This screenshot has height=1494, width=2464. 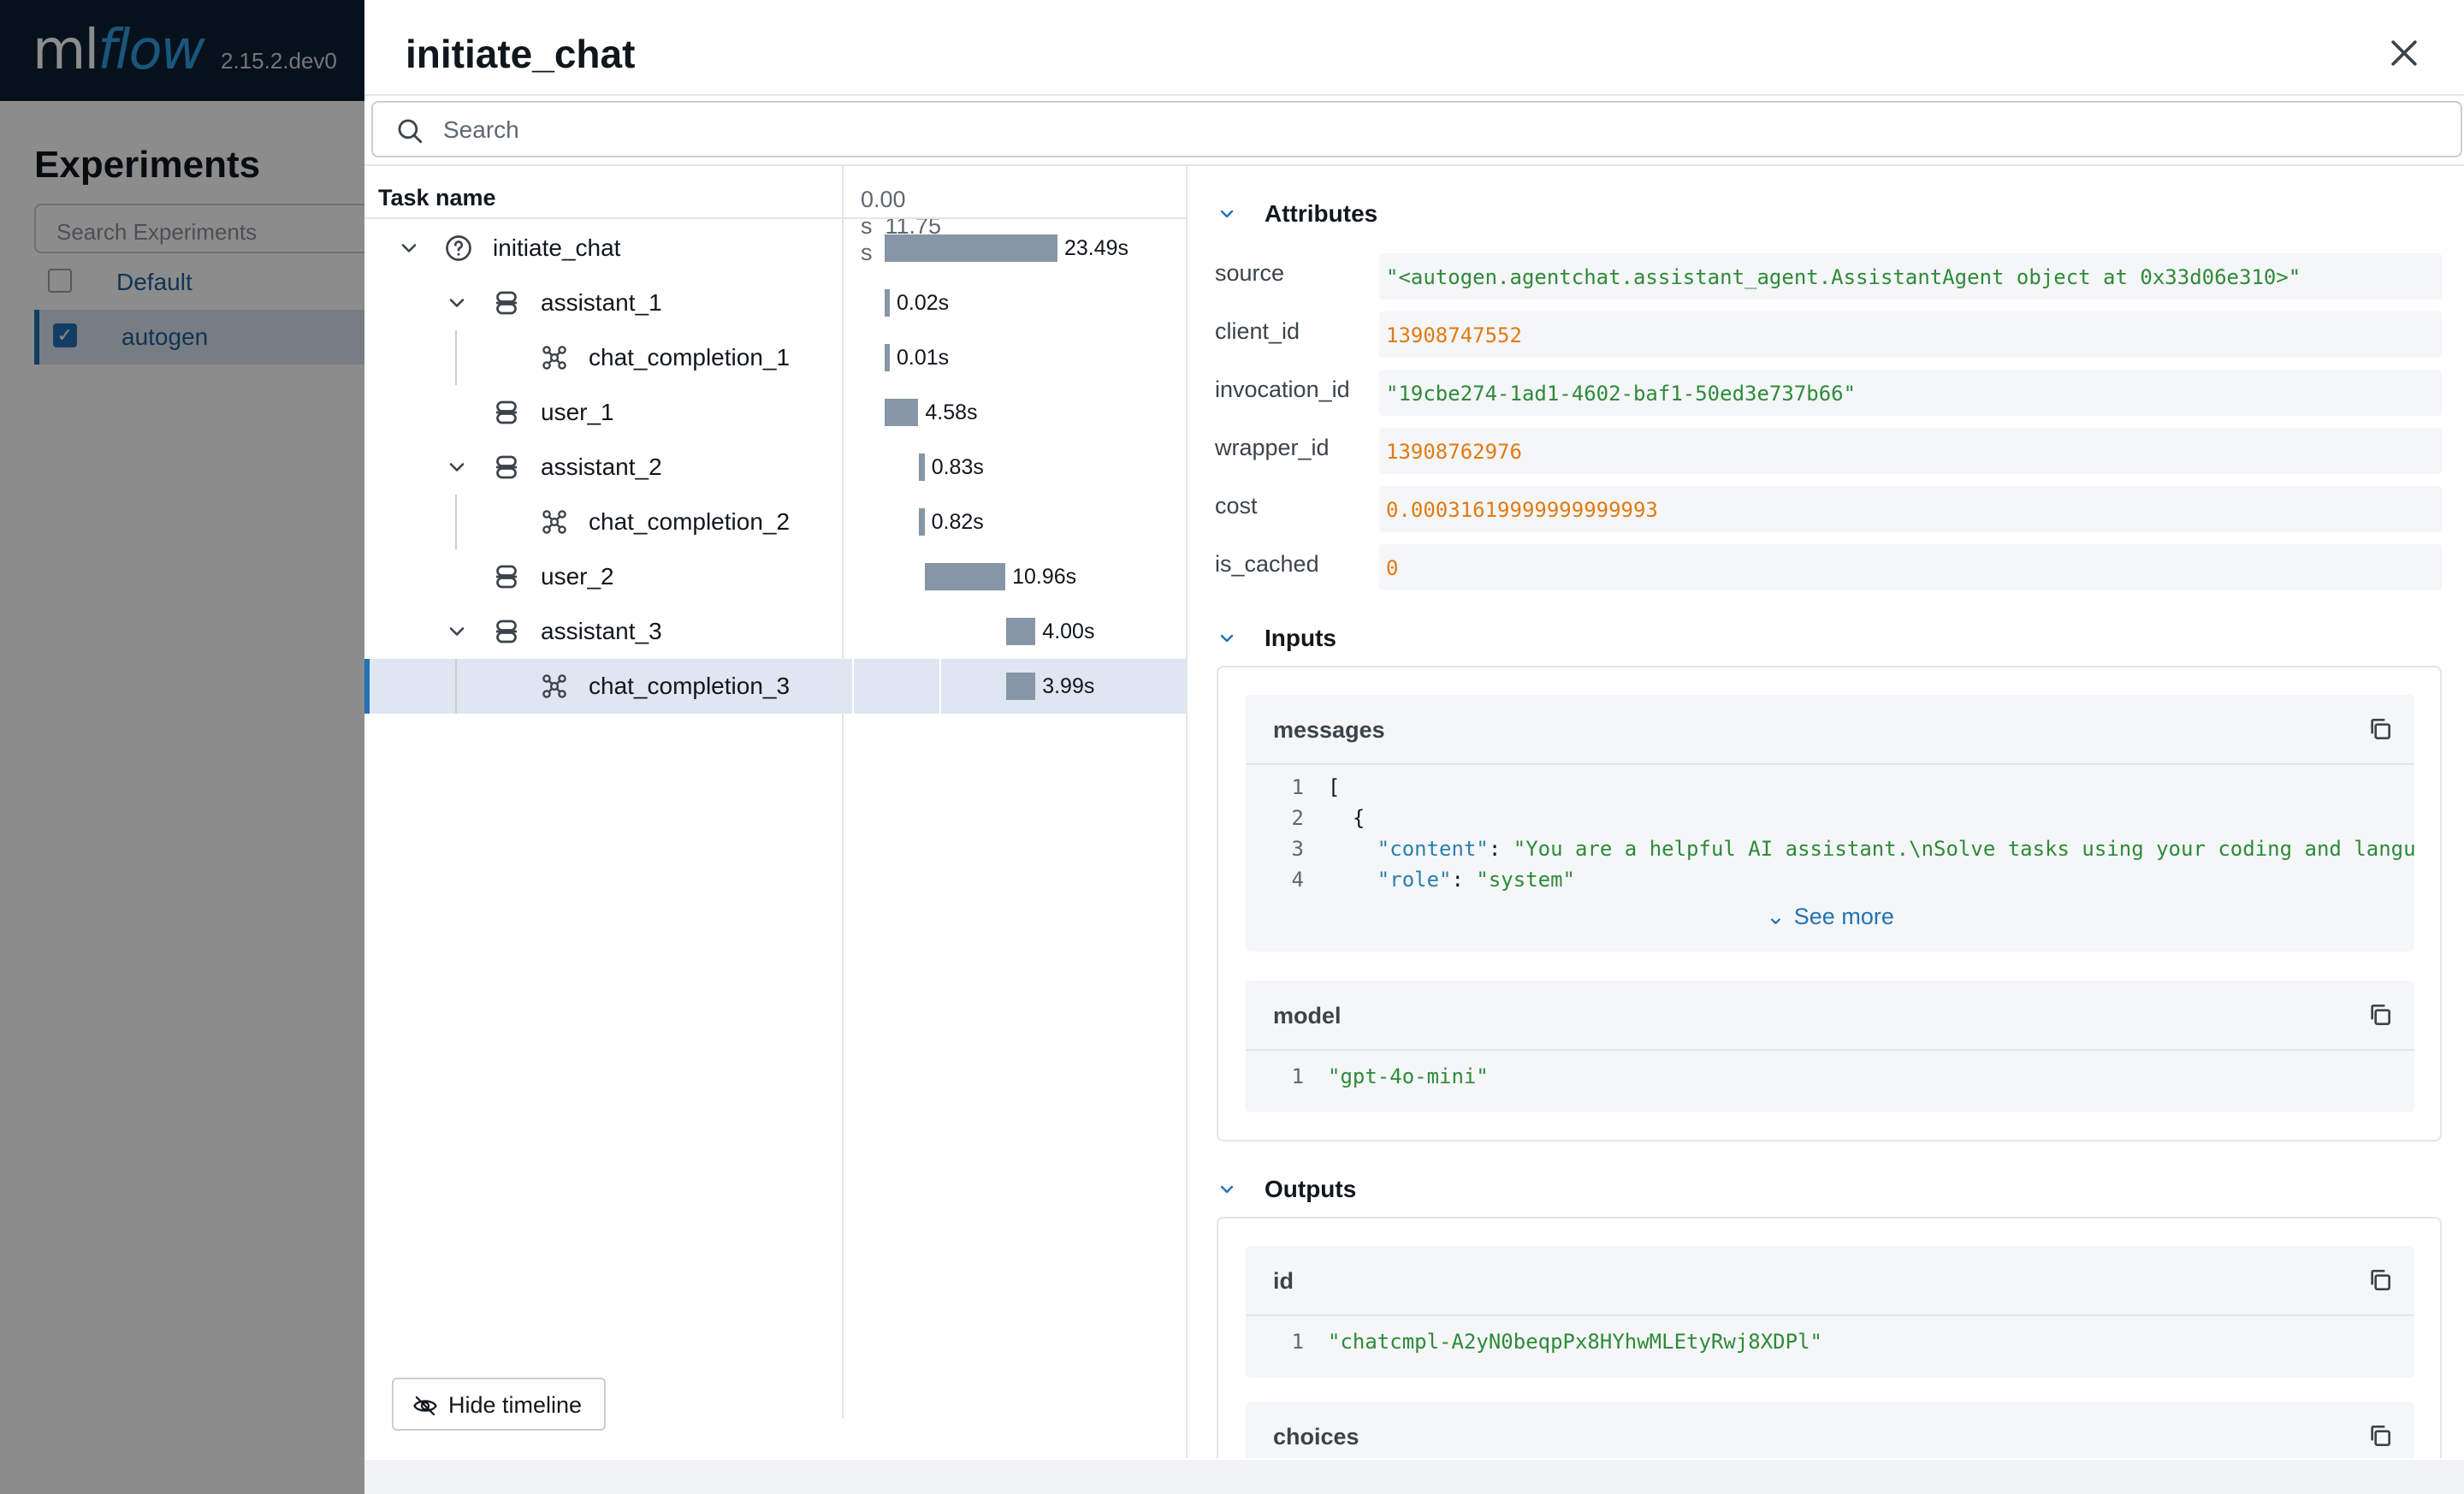 What do you see at coordinates (775, 631) in the screenshot?
I see `span-row-assistant-3: assistant_3 4.00s` at bounding box center [775, 631].